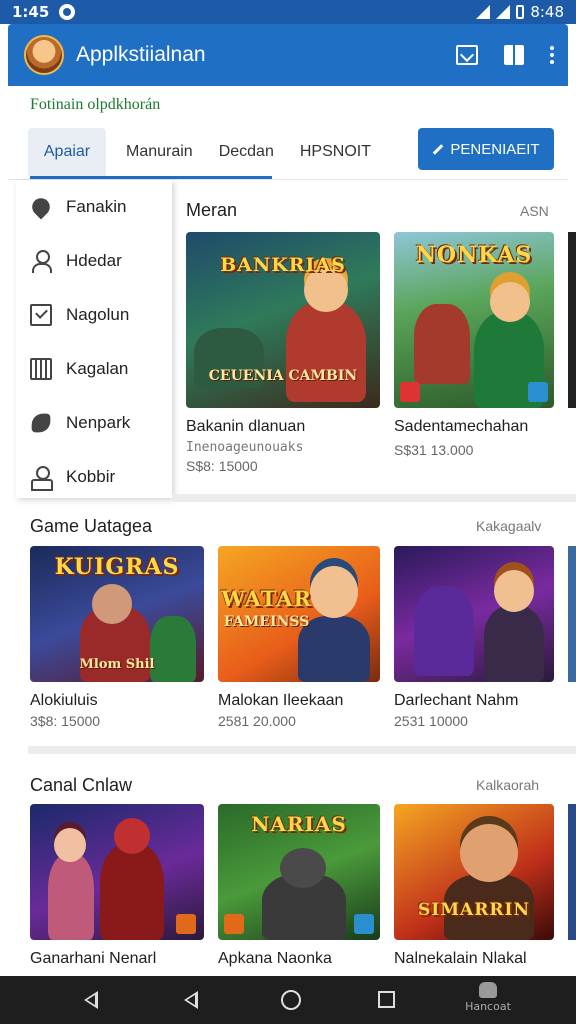  What do you see at coordinates (95, 104) in the screenshot?
I see `page-subtitle: Fotinain olpdkhorán` at bounding box center [95, 104].